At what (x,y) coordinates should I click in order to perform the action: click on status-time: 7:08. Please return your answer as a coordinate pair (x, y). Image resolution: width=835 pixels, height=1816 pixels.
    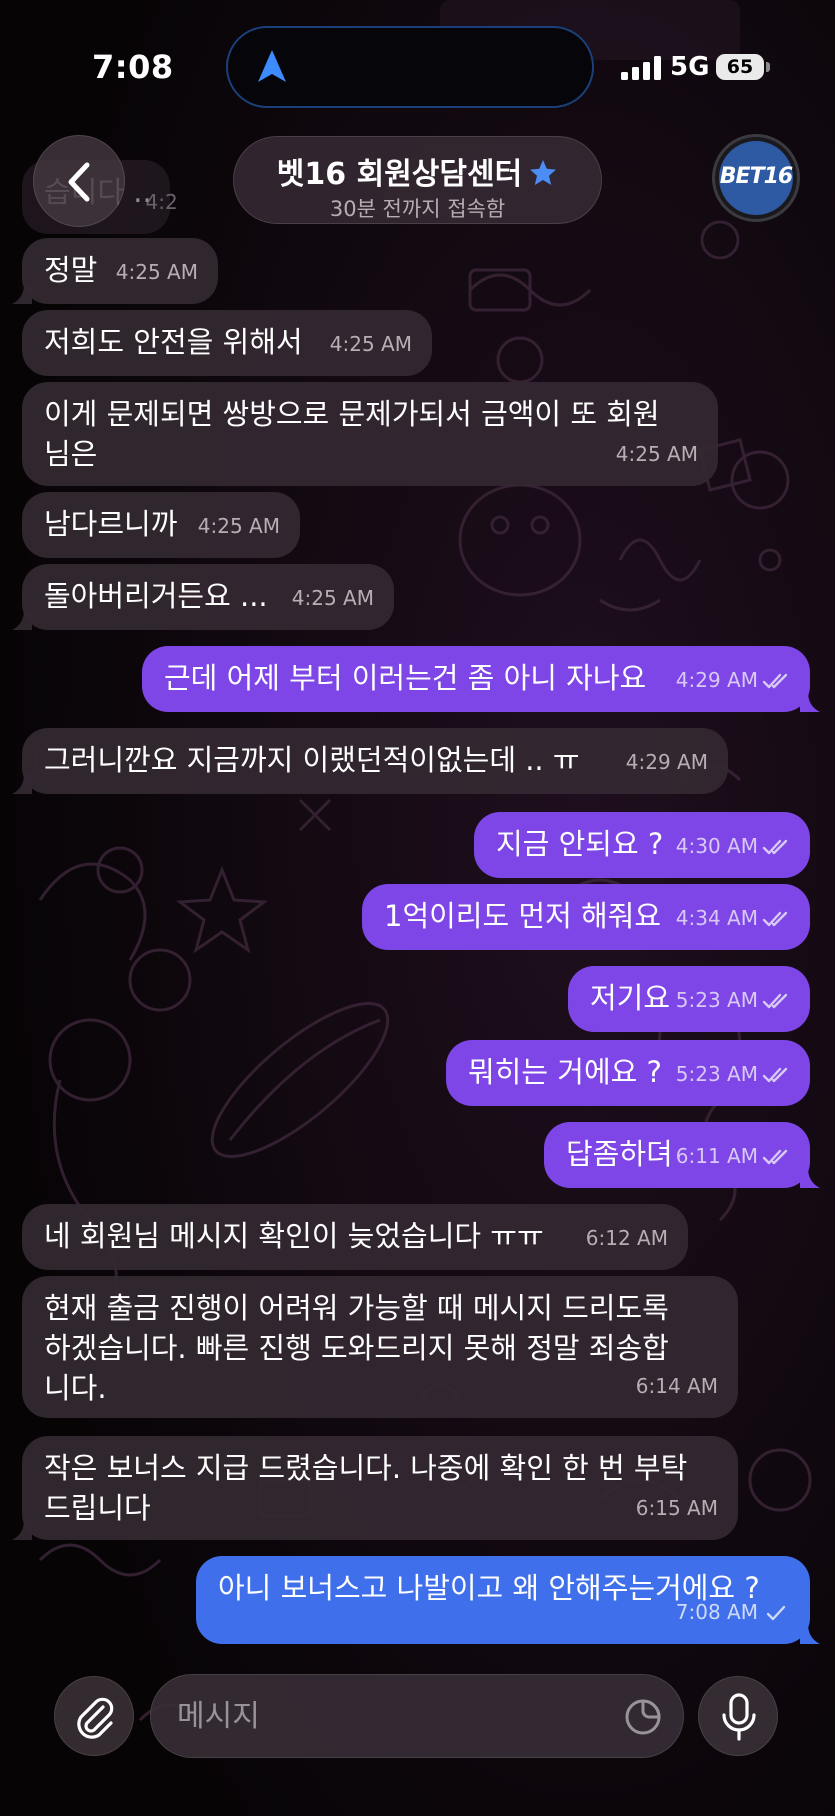
    Looking at the image, I should click on (133, 67).